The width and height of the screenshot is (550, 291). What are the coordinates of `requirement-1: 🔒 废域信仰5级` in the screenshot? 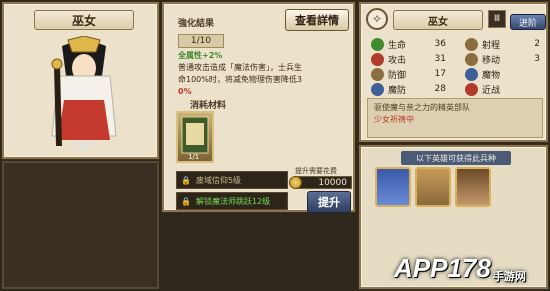 It's located at (232, 180).